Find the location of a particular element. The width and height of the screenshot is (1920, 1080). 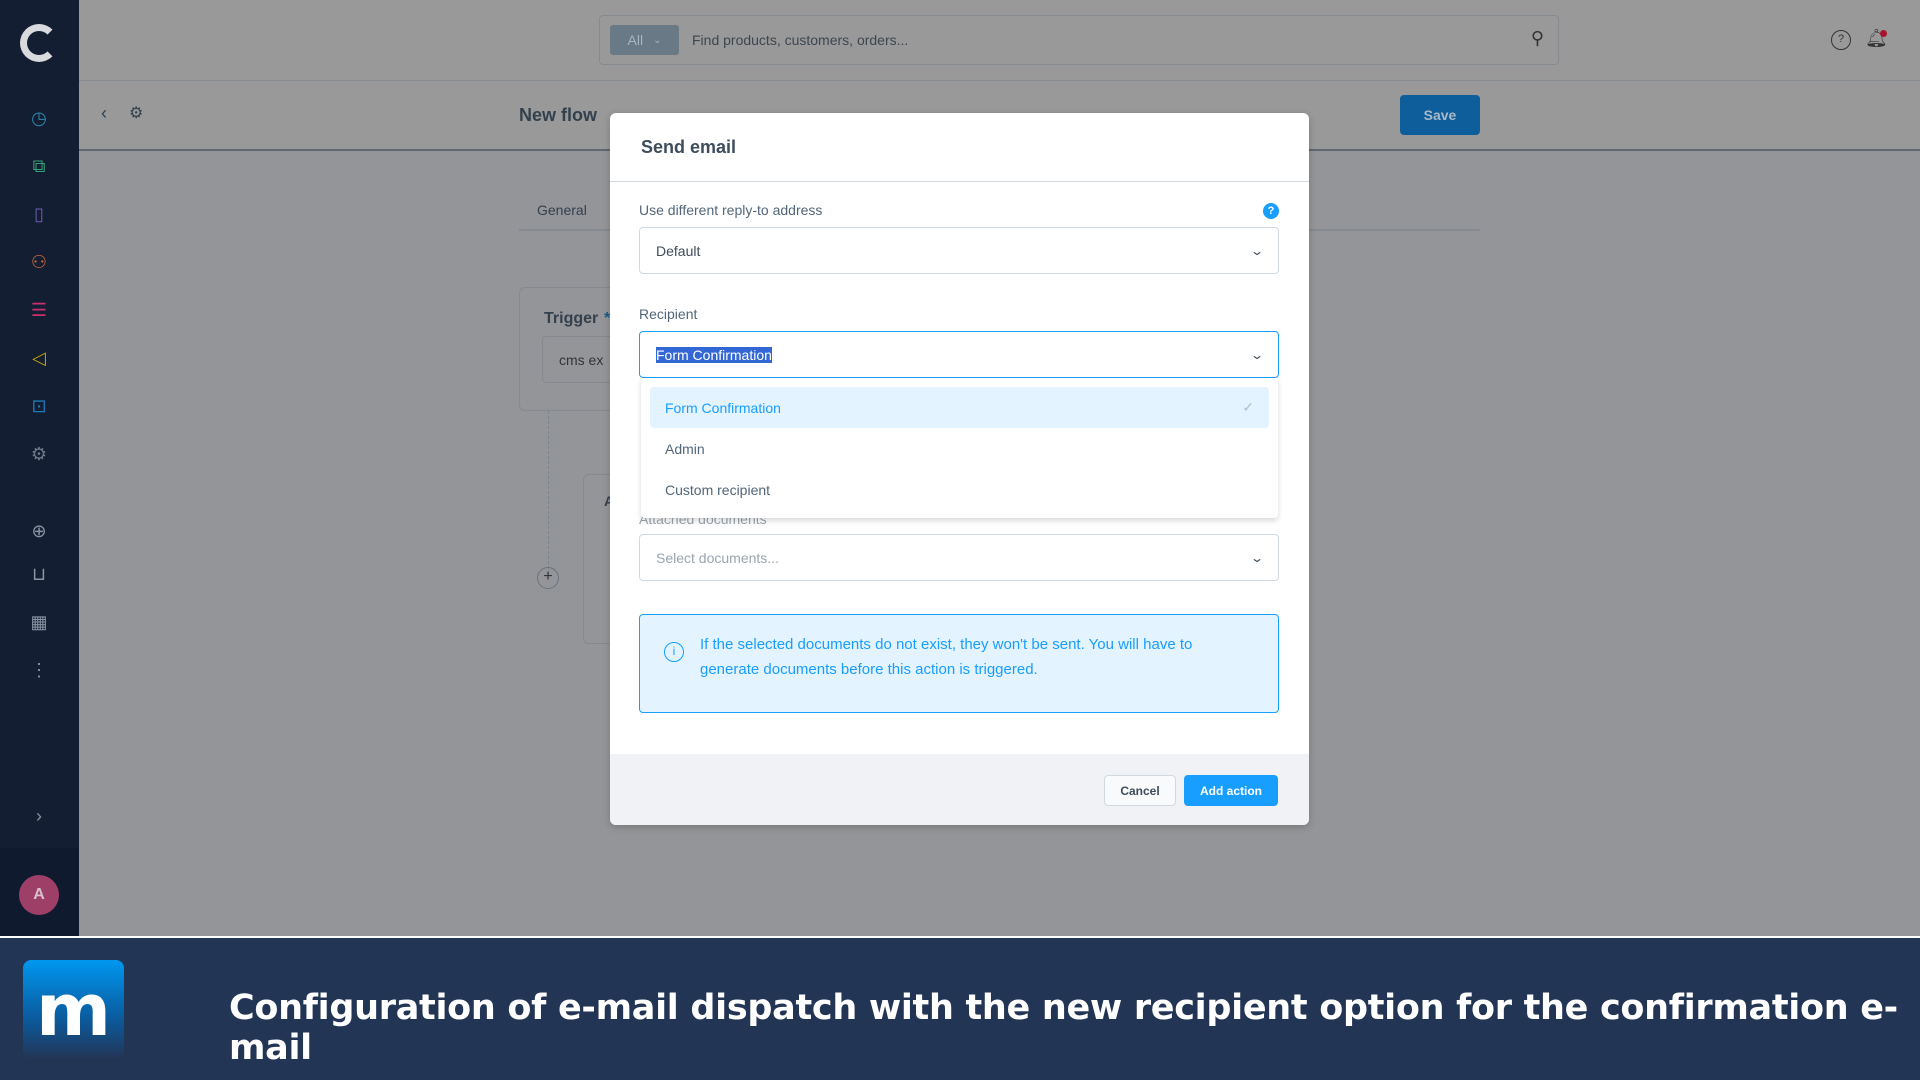

notification-badge is located at coordinates (1883, 33).